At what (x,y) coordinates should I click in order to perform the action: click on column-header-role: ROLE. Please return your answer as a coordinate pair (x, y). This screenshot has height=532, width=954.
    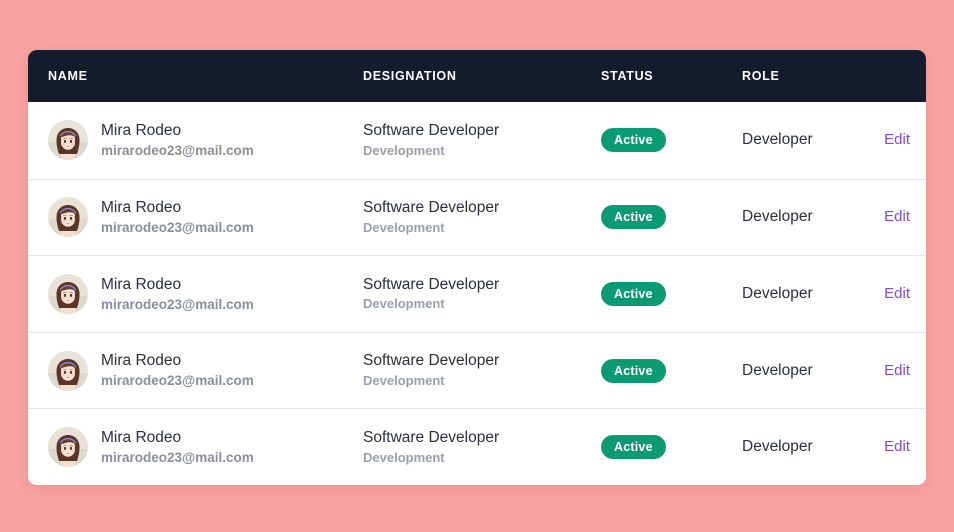
    Looking at the image, I should click on (761, 76).